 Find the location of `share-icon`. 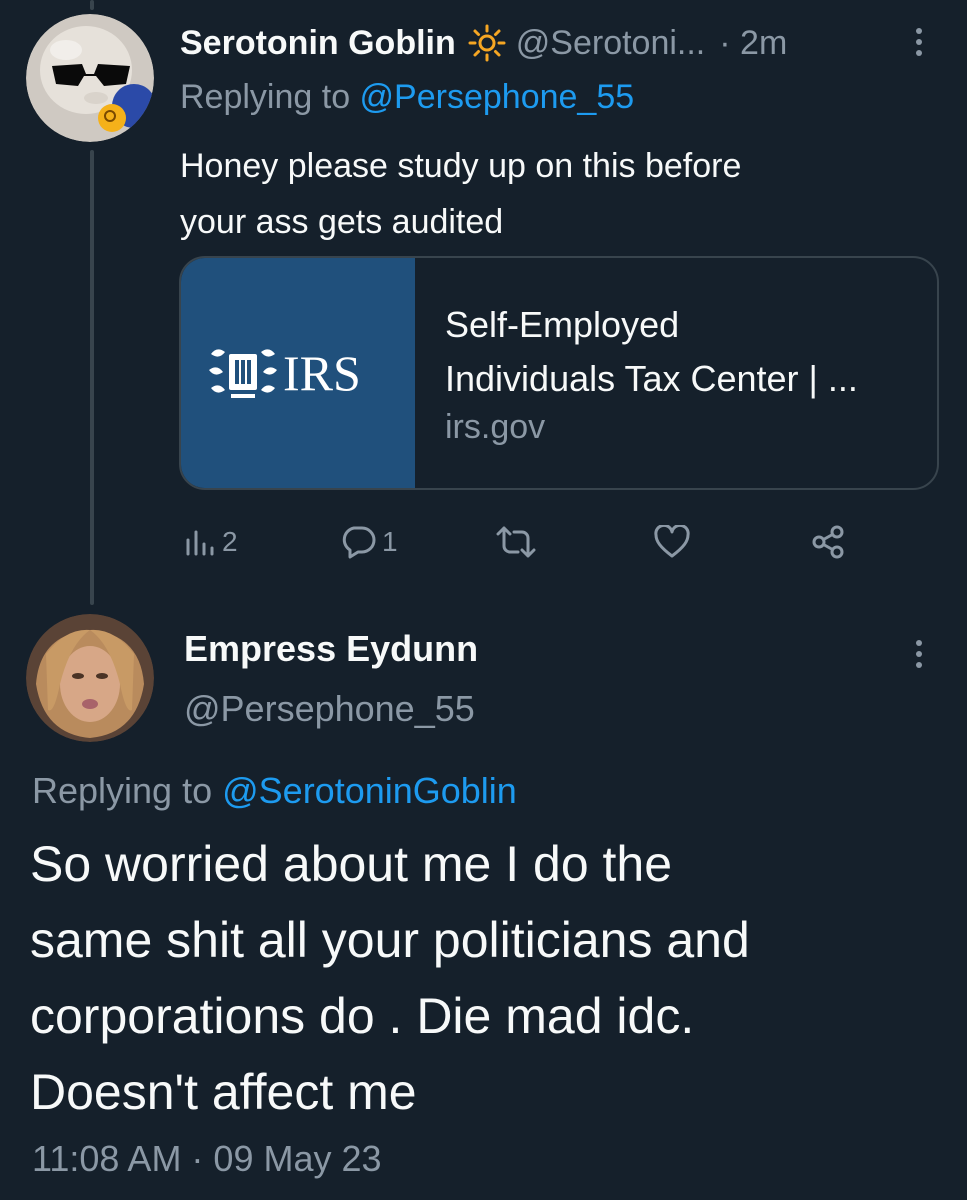

share-icon is located at coordinates (828, 542).